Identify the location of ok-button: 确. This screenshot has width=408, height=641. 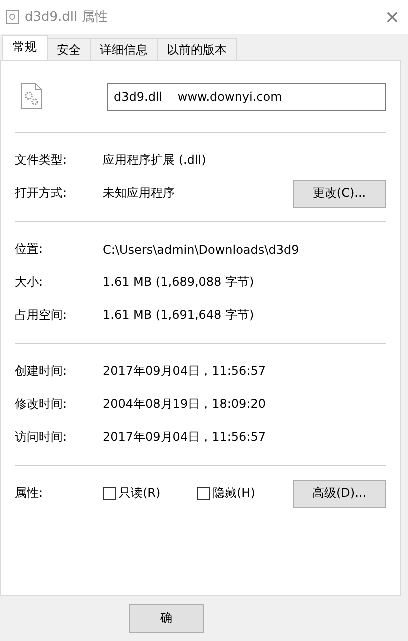
(166, 618).